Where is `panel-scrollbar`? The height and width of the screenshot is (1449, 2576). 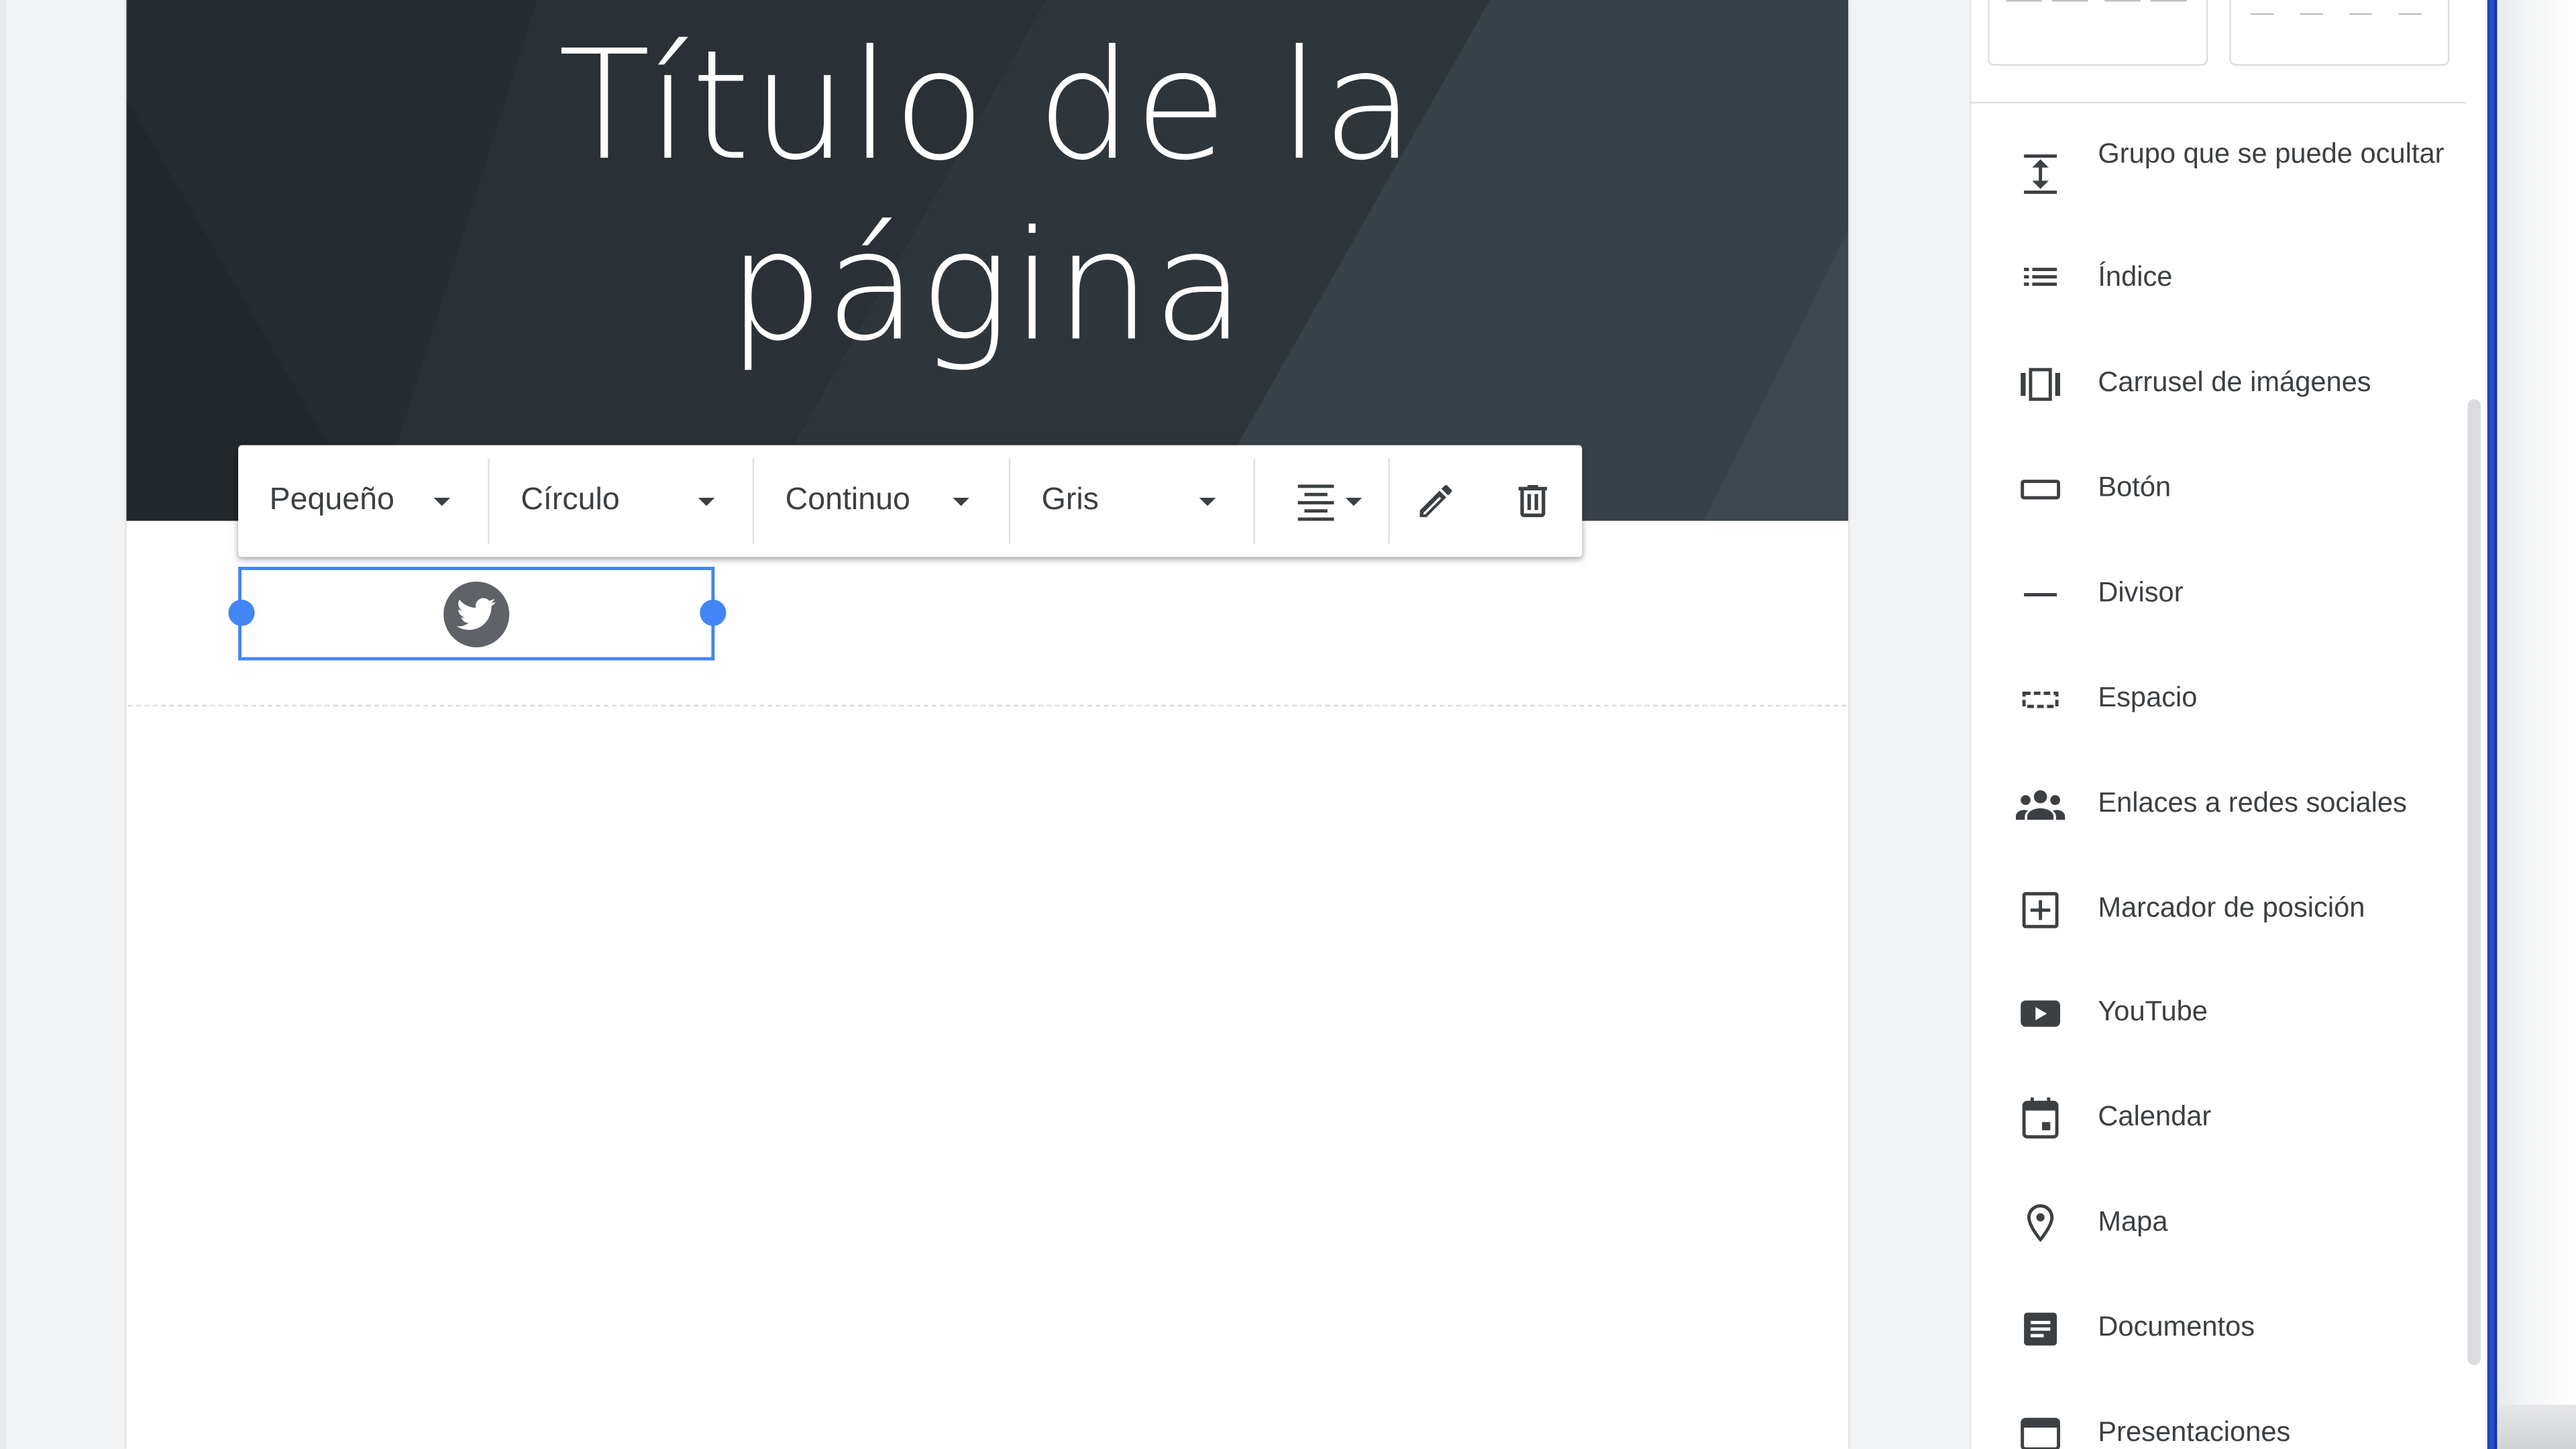
panel-scrollbar is located at coordinates (2474, 882).